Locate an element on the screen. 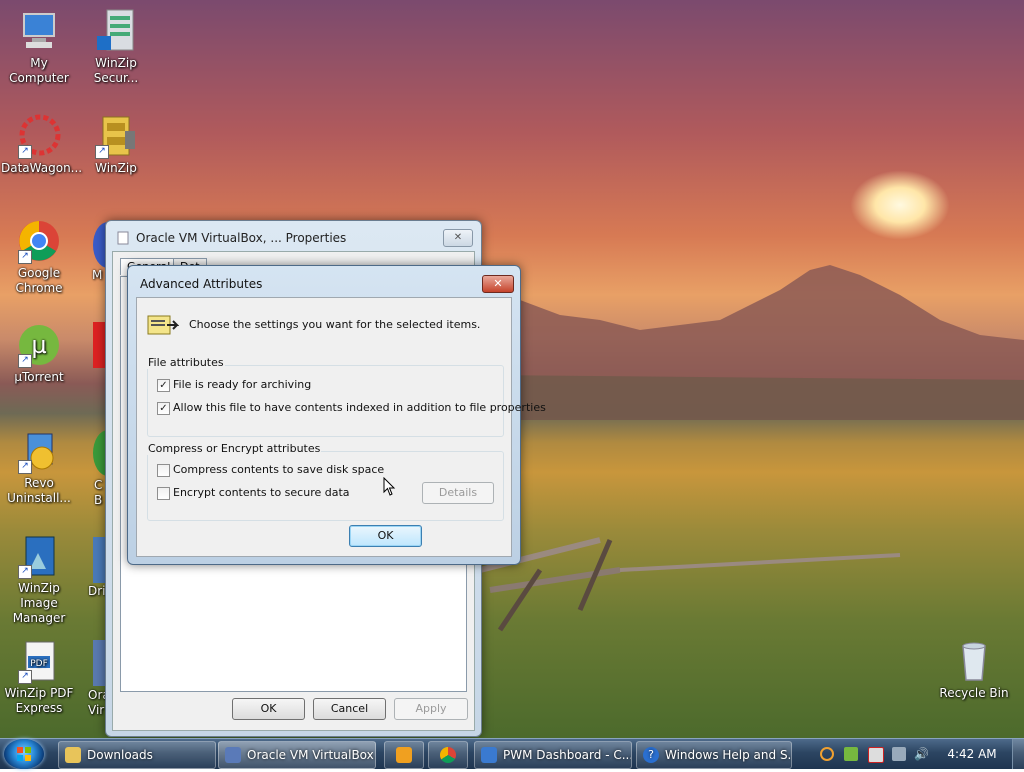  svg-text: PDF is located at coordinates (39, 664).